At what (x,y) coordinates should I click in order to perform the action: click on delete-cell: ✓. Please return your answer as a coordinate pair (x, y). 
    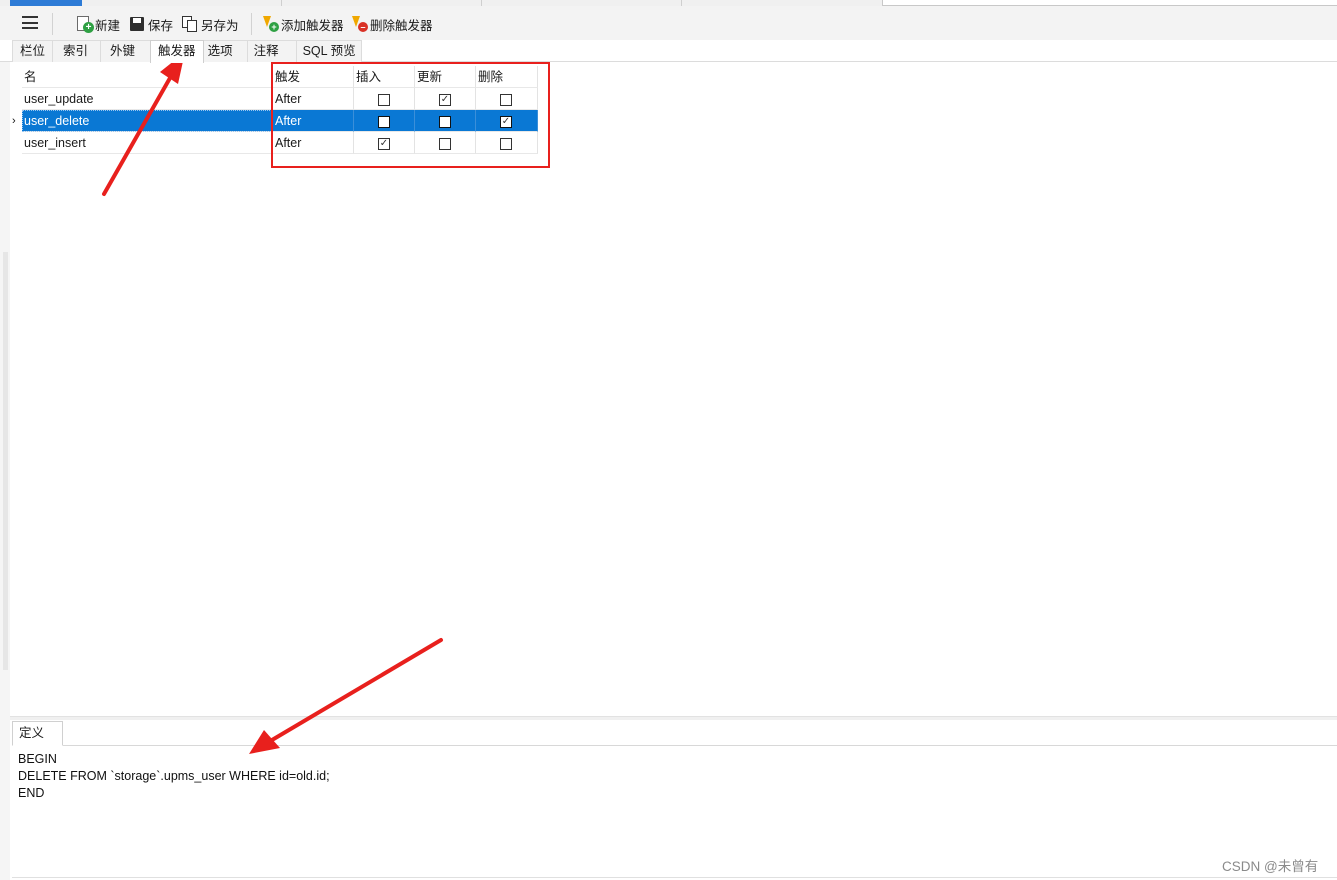
    Looking at the image, I should click on (507, 121).